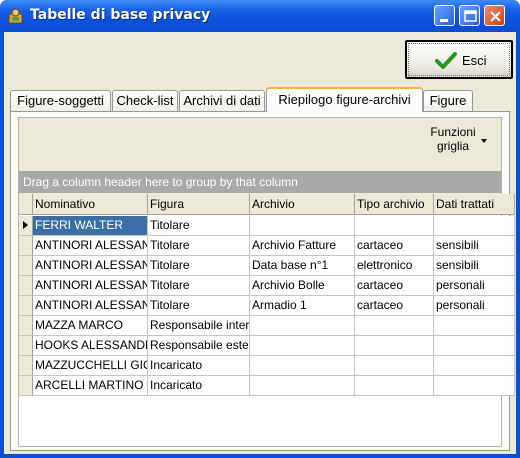 The width and height of the screenshot is (520, 458). I want to click on close-button, so click(494, 15).